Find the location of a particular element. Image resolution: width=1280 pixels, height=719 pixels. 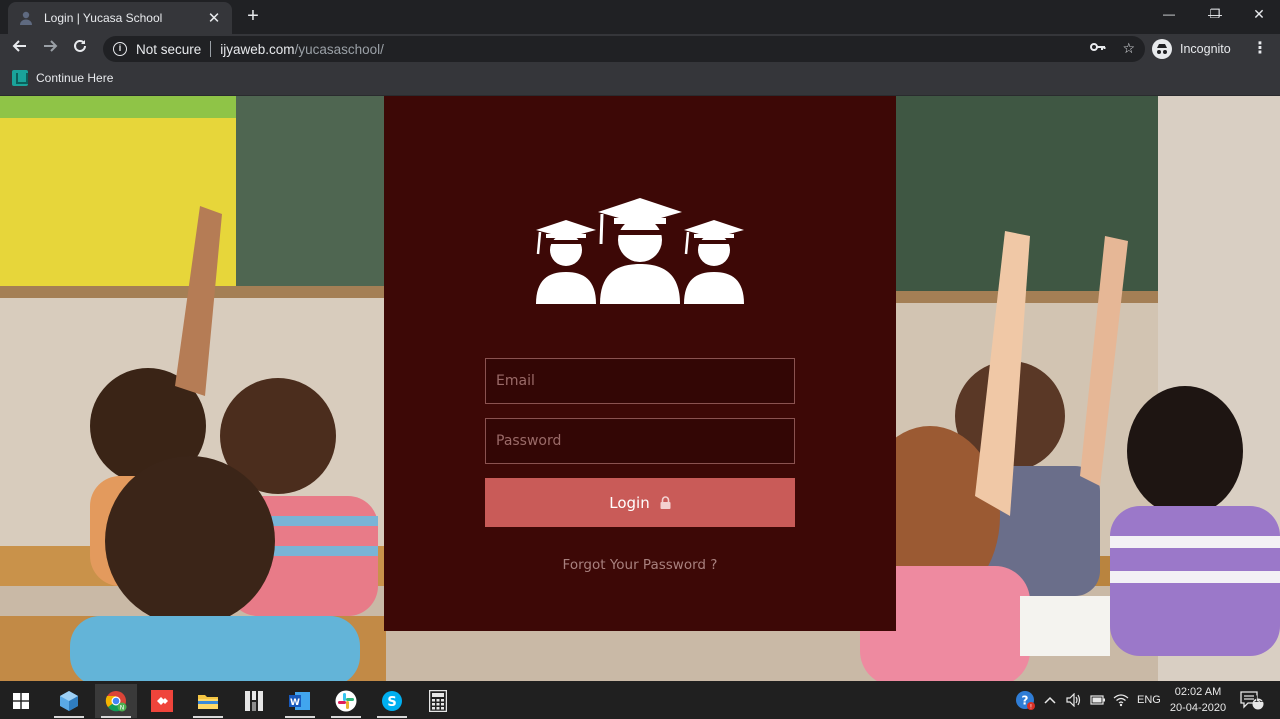

browser-tab: Login | Yucasa School ✕ is located at coordinates (120, 18).